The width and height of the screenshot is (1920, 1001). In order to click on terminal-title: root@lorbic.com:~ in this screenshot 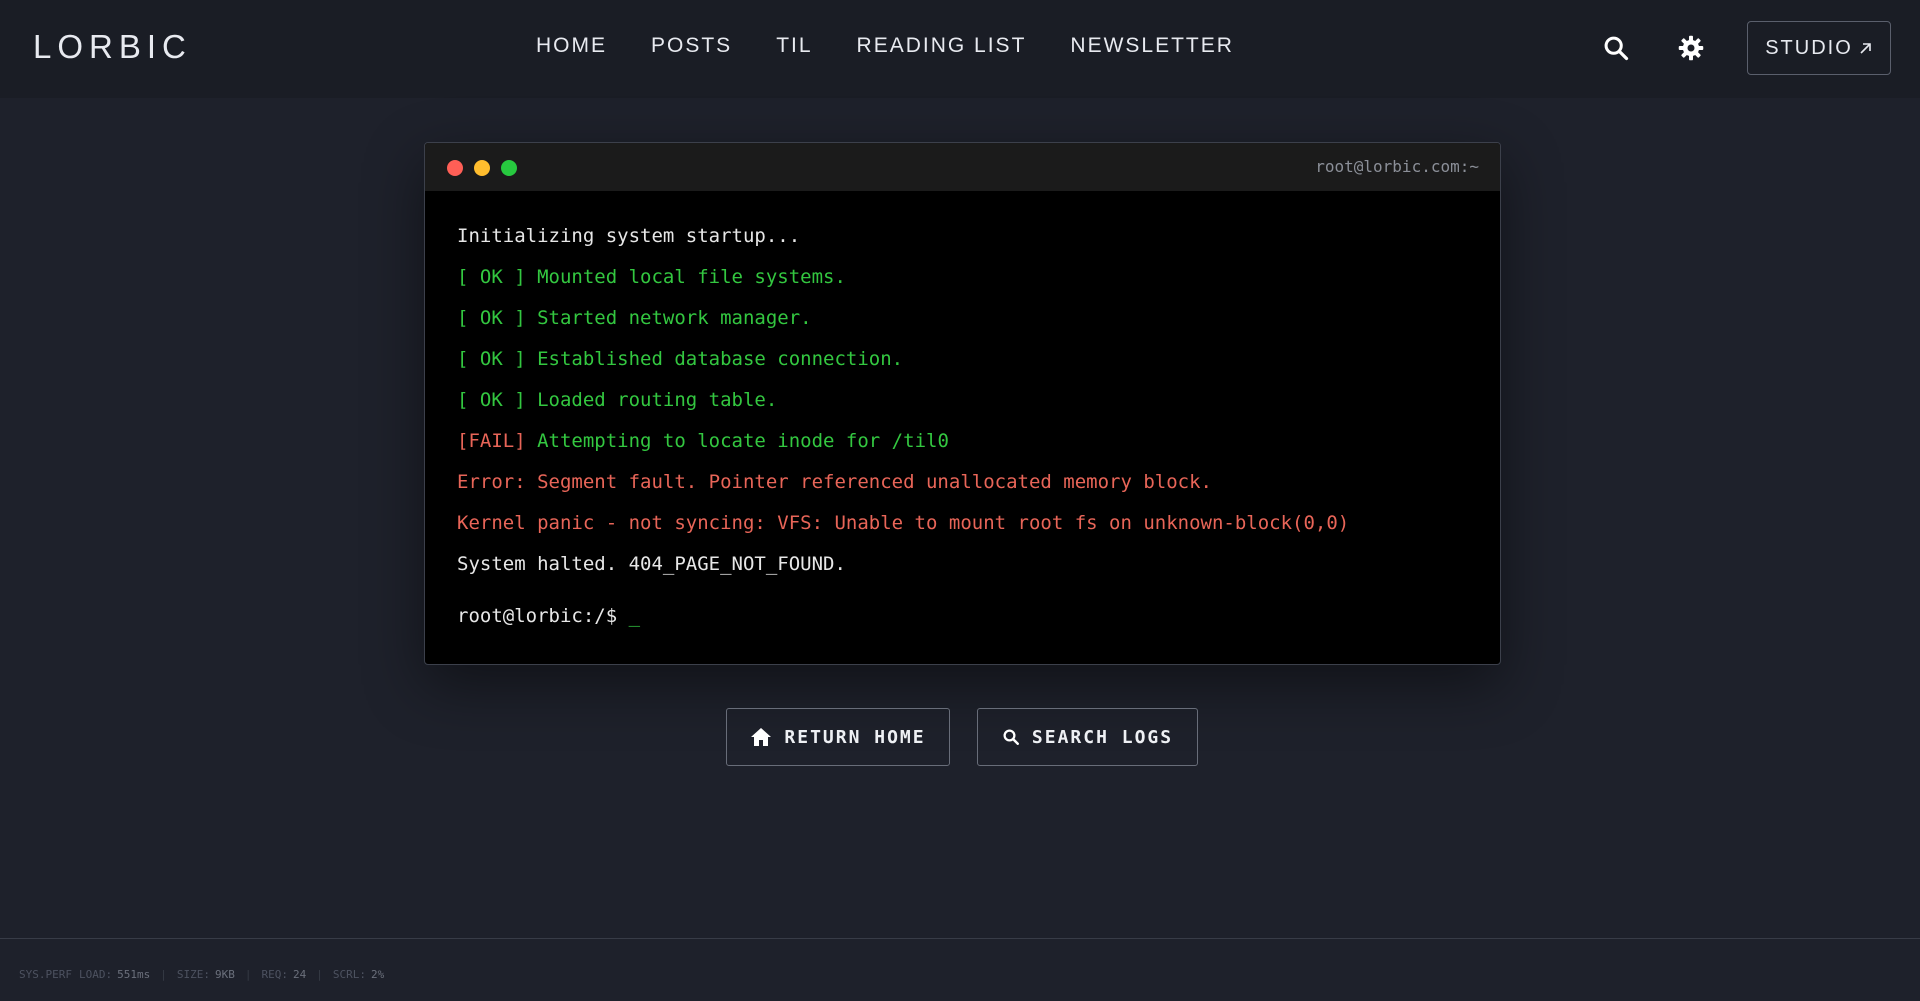, I will do `click(1397, 166)`.